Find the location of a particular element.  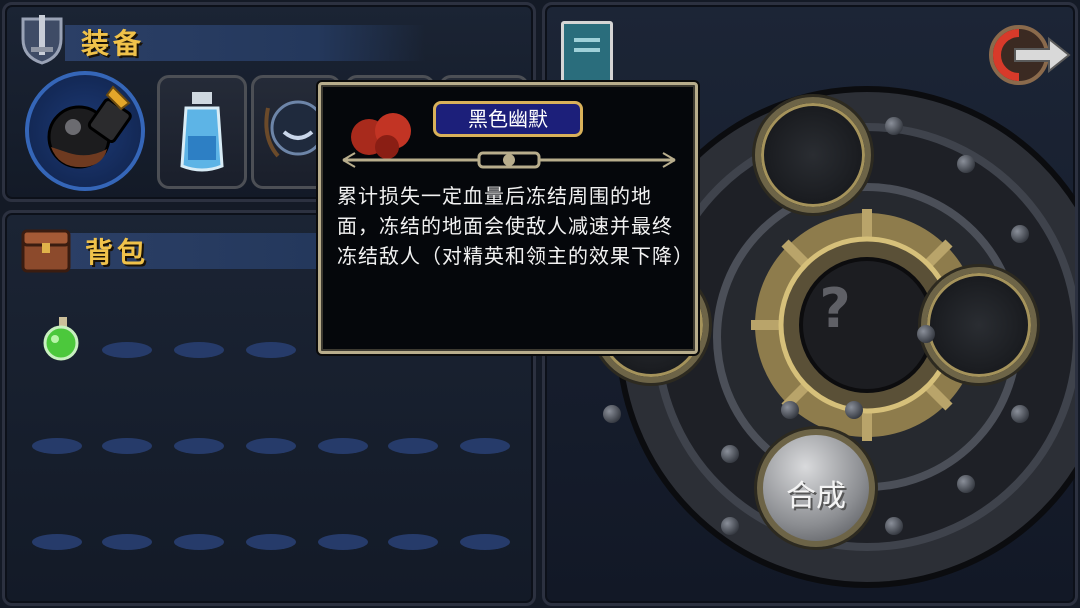

book-icon is located at coordinates (587, 52).